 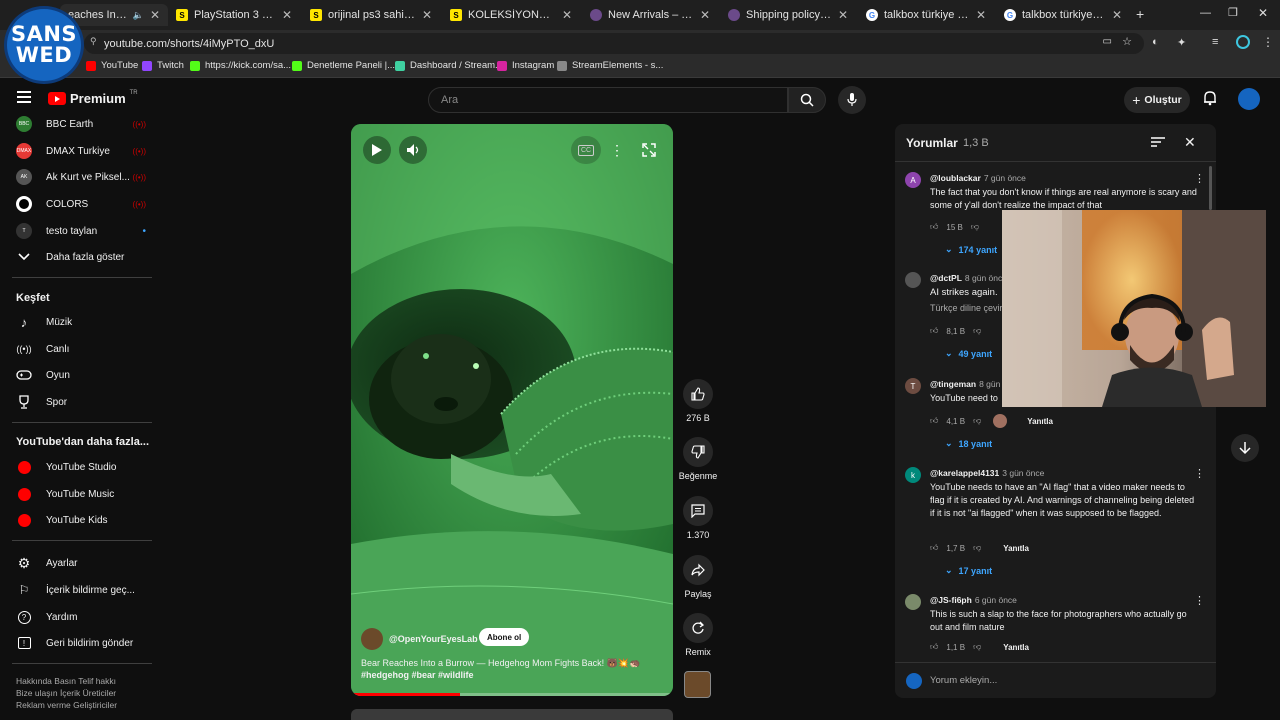 I want to click on cast-icon: ▭, so click(x=1107, y=41).